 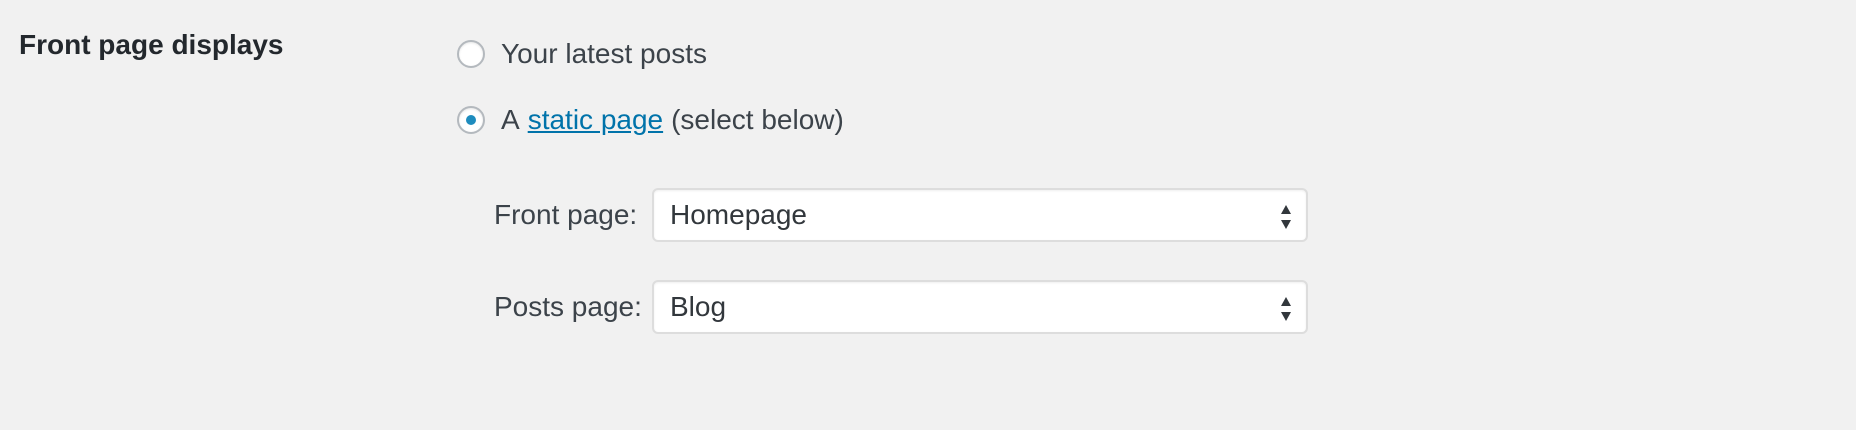 What do you see at coordinates (151, 44) in the screenshot?
I see `setting-heading: Front page displays` at bounding box center [151, 44].